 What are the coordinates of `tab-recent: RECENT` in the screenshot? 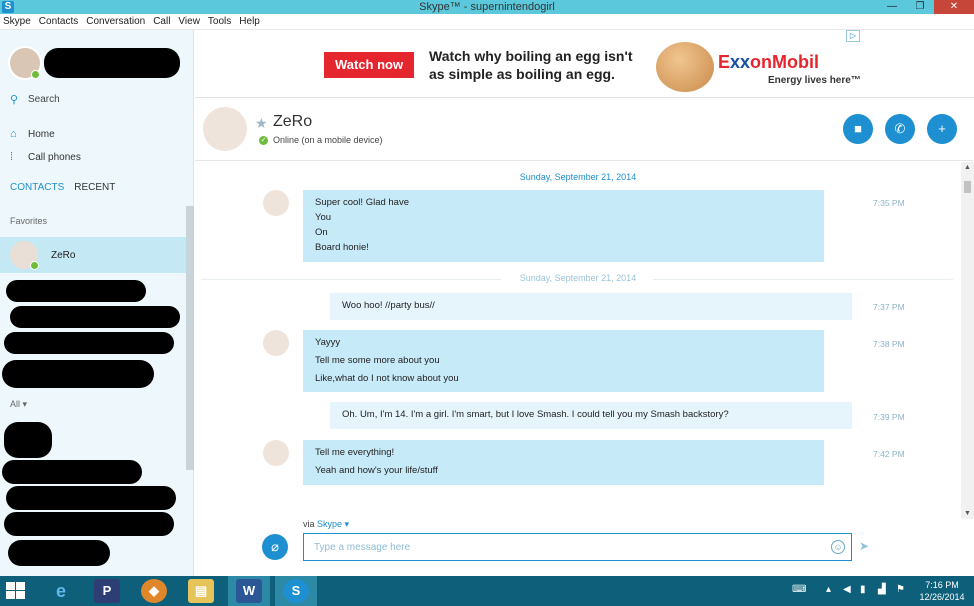 It's located at (94, 187).